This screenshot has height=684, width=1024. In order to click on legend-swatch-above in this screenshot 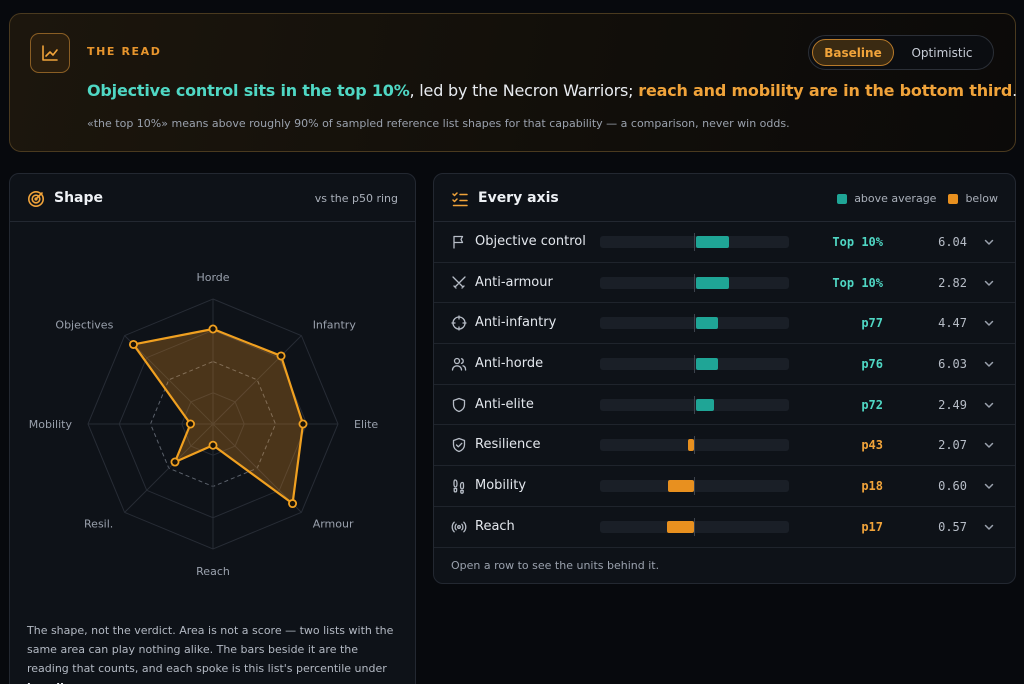, I will do `click(842, 198)`.